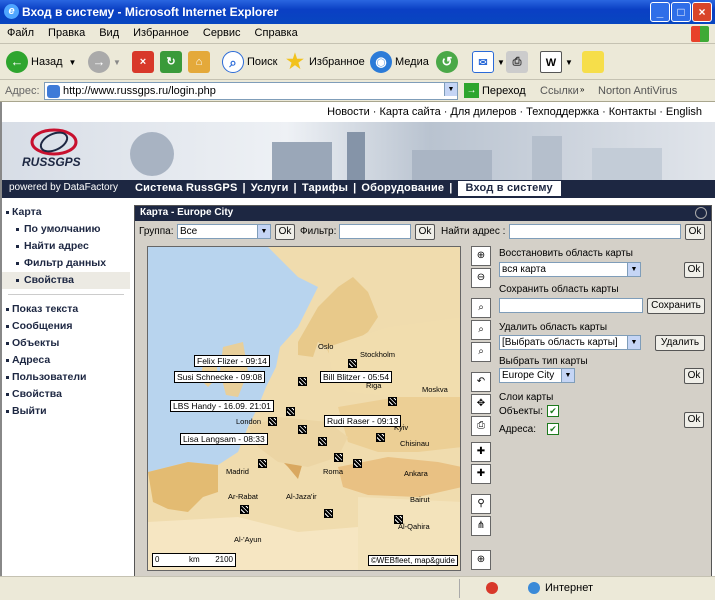 This screenshot has height=600, width=715. What do you see at coordinates (553, 411) in the screenshot?
I see `objects-layer-checkbox: ✔` at bounding box center [553, 411].